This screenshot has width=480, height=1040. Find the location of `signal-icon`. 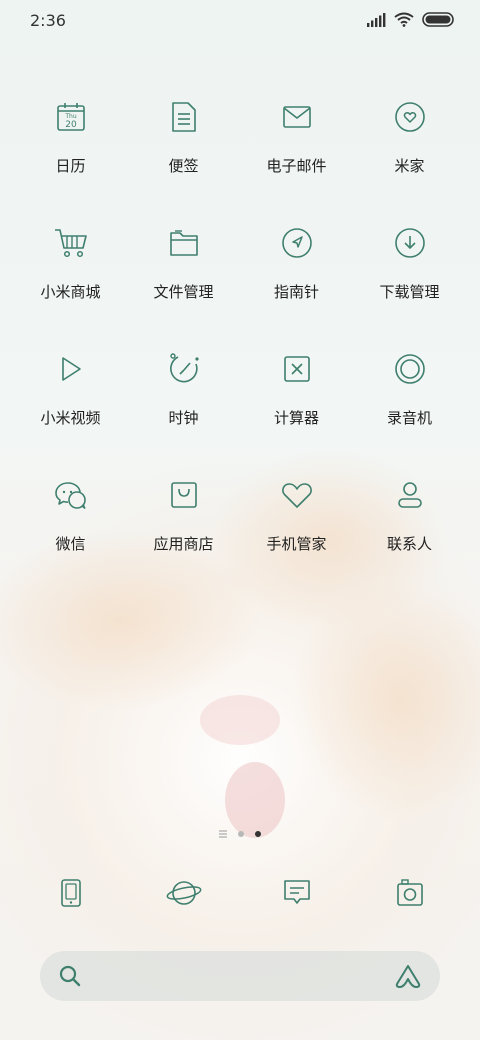

signal-icon is located at coordinates (376, 19).